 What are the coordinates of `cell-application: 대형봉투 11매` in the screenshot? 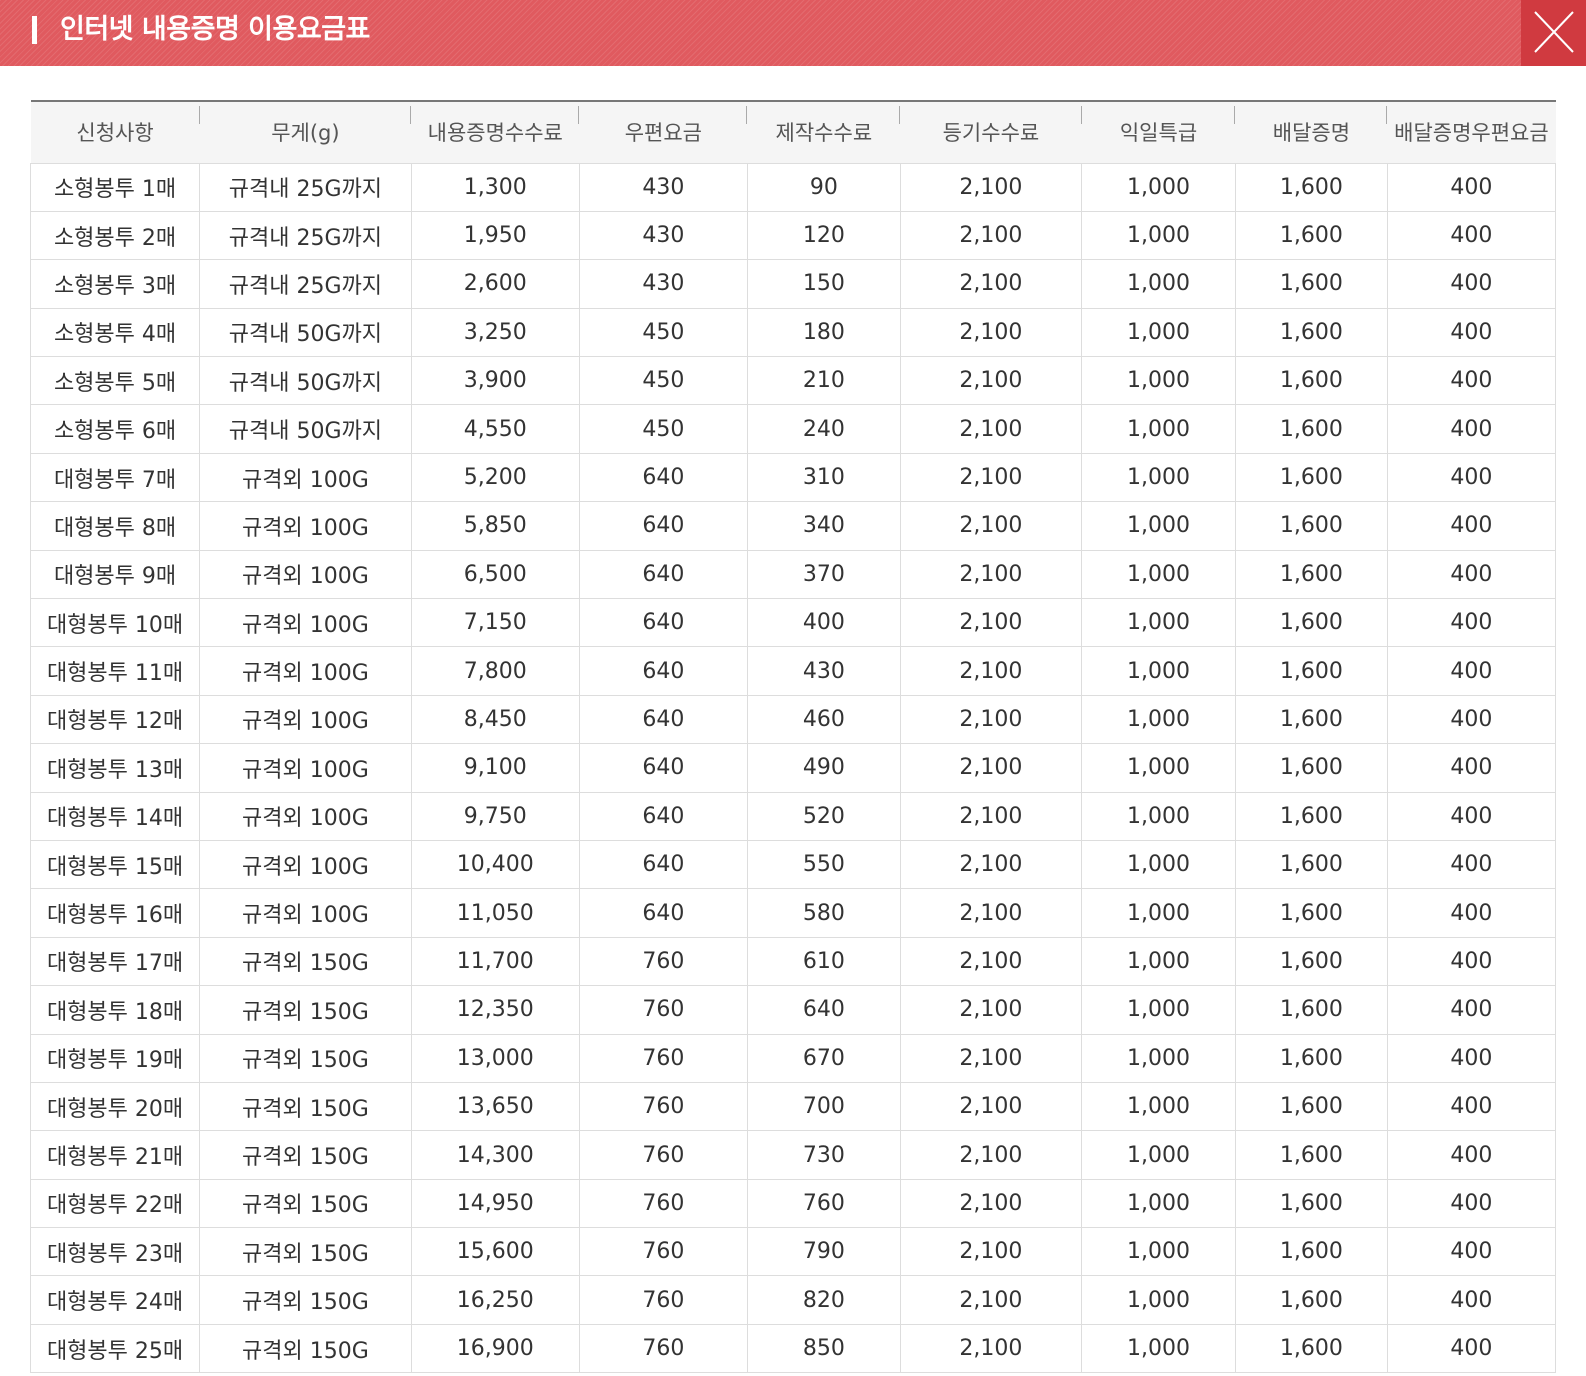 It's located at (115, 671).